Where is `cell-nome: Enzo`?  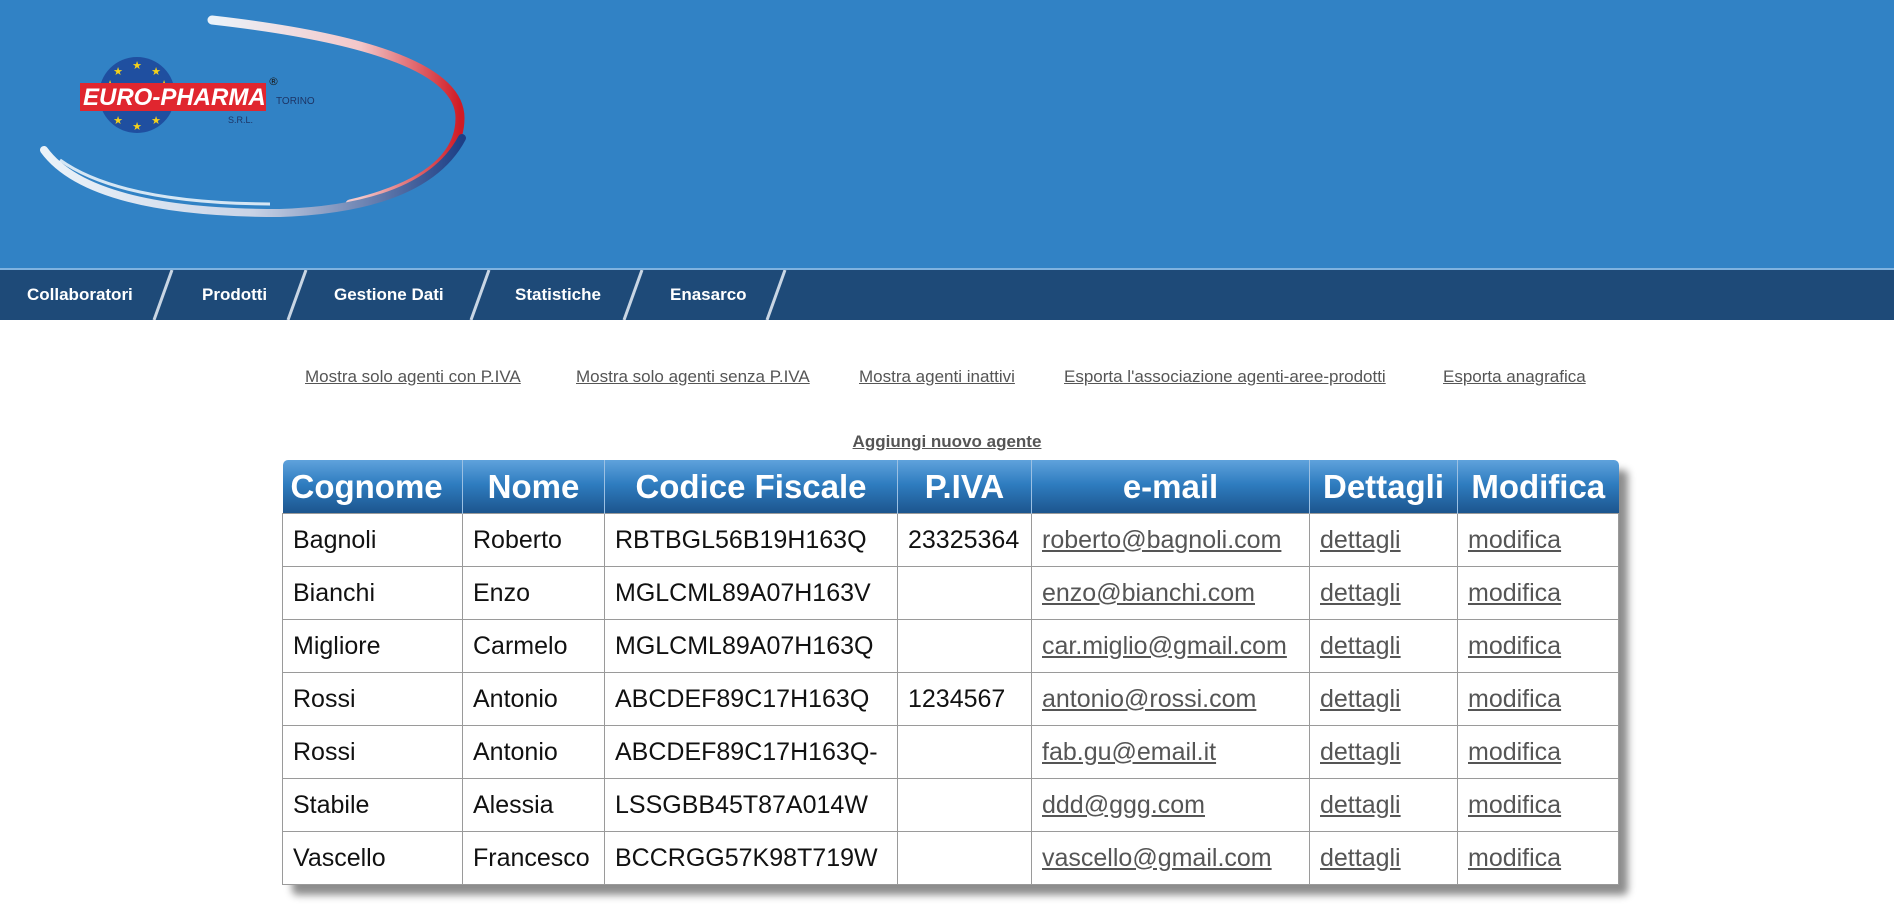 cell-nome: Enzo is located at coordinates (533, 593).